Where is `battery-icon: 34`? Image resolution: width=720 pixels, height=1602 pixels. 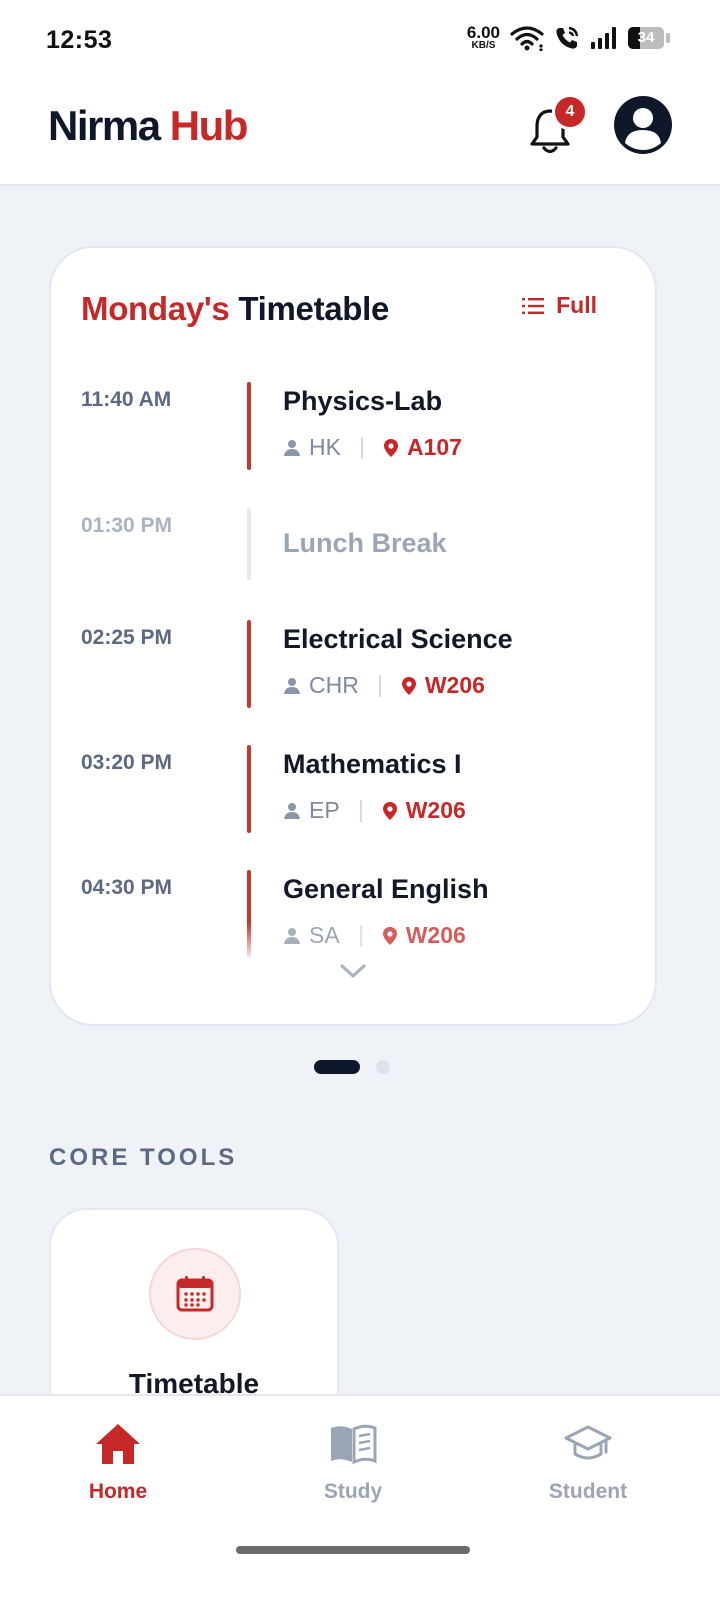
battery-icon: 34 is located at coordinates (649, 37).